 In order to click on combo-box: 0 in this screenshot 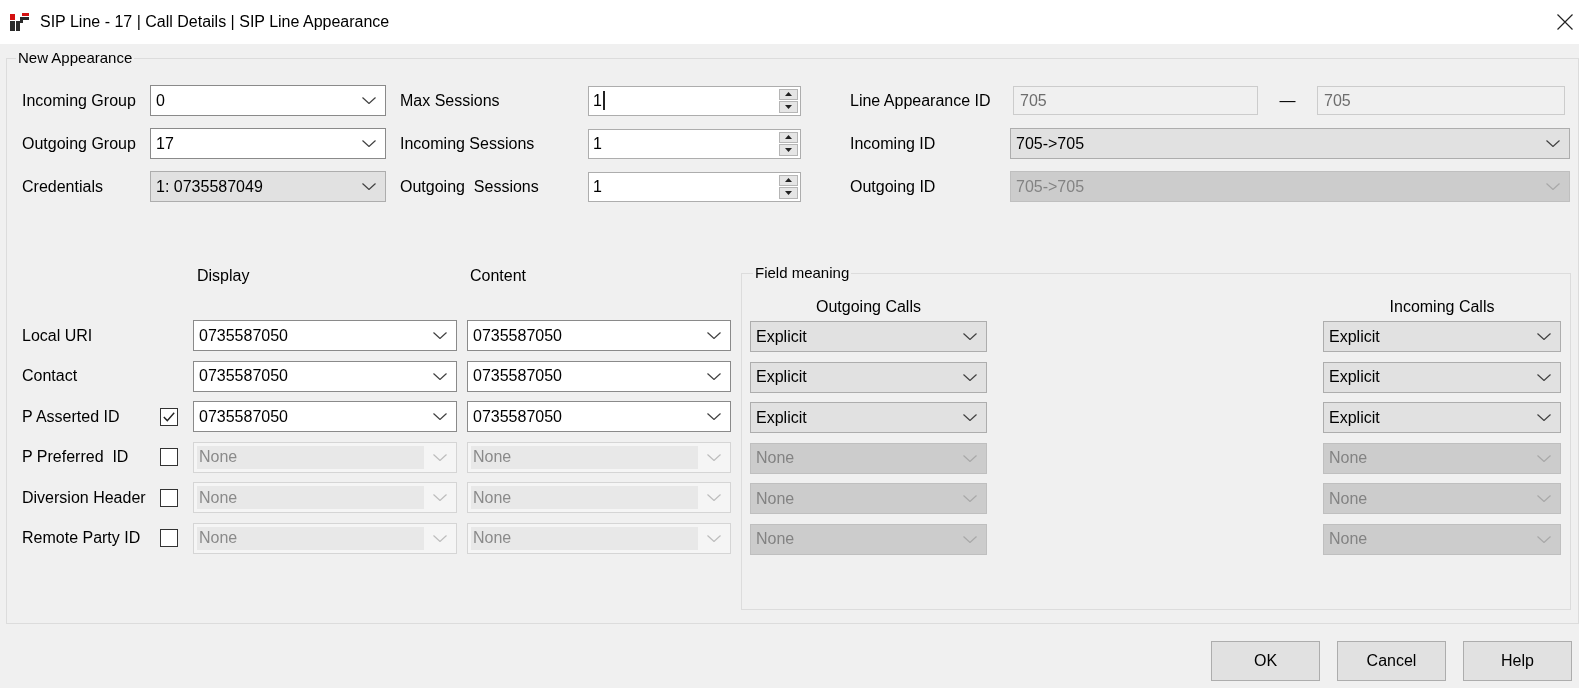, I will do `click(268, 100)`.